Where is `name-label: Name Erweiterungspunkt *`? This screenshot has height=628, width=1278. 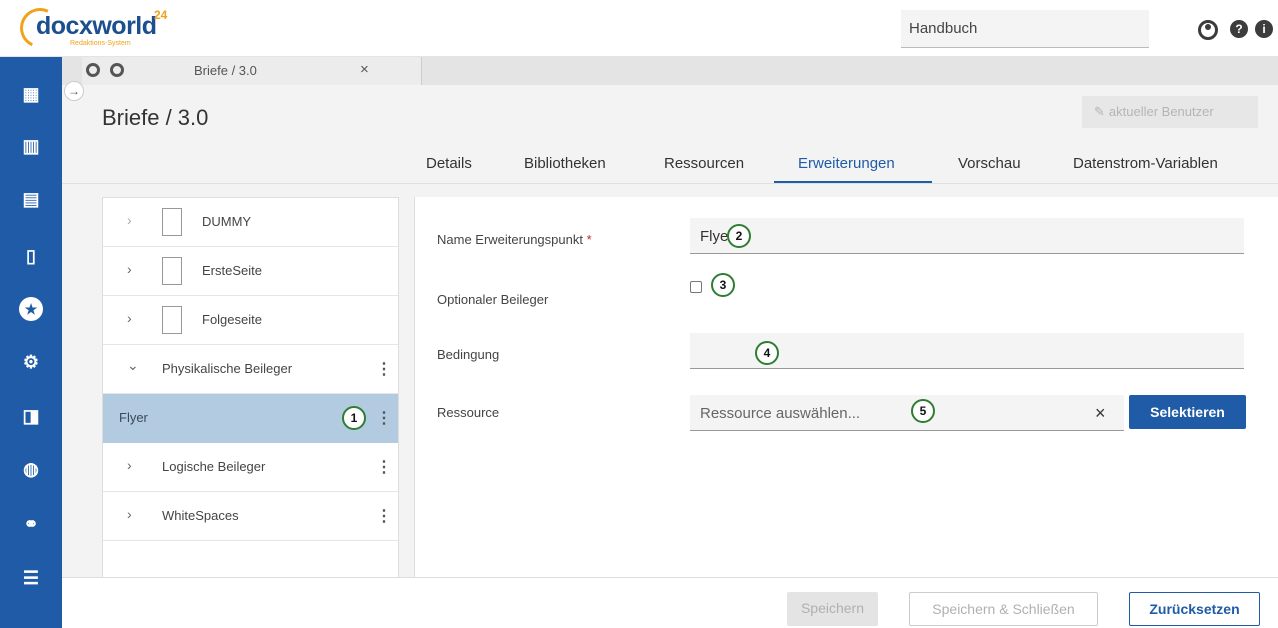
name-label: Name Erweiterungspunkt * is located at coordinates (514, 239).